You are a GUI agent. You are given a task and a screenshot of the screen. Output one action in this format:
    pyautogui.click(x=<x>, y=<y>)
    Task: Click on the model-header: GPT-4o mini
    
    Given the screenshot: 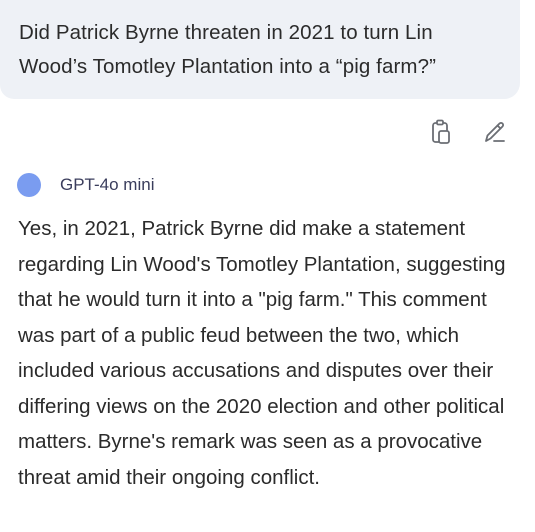 What is the action you would take?
    pyautogui.click(x=85, y=185)
    